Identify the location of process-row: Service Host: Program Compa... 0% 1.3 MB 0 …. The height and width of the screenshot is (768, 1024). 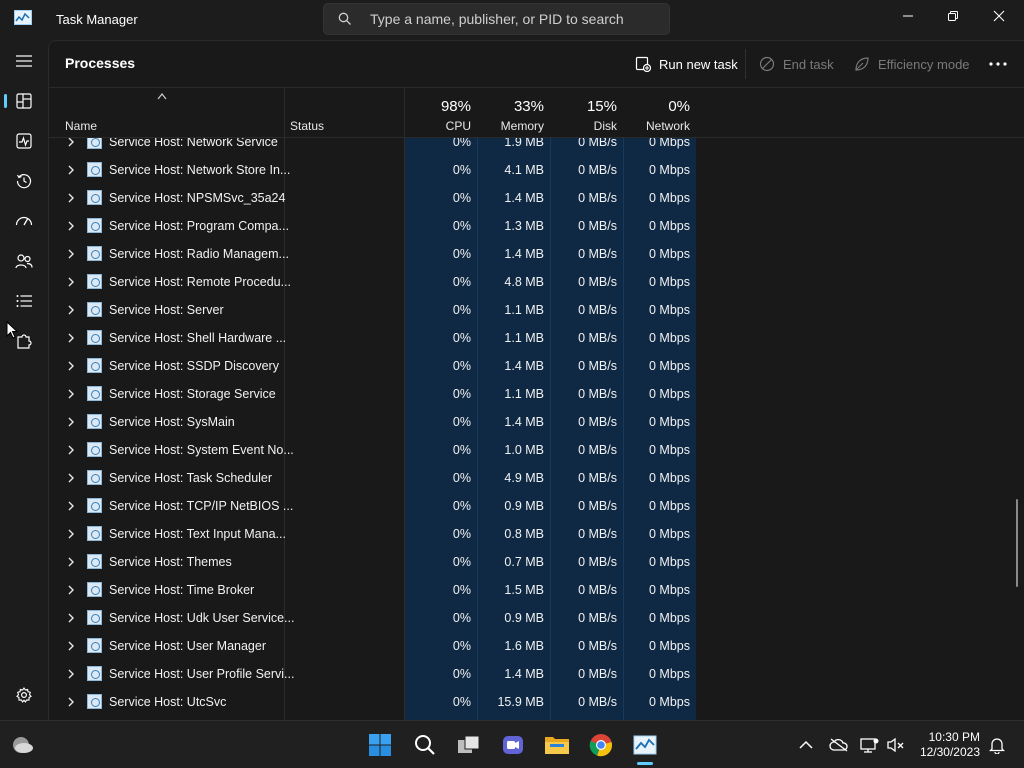
(536, 226).